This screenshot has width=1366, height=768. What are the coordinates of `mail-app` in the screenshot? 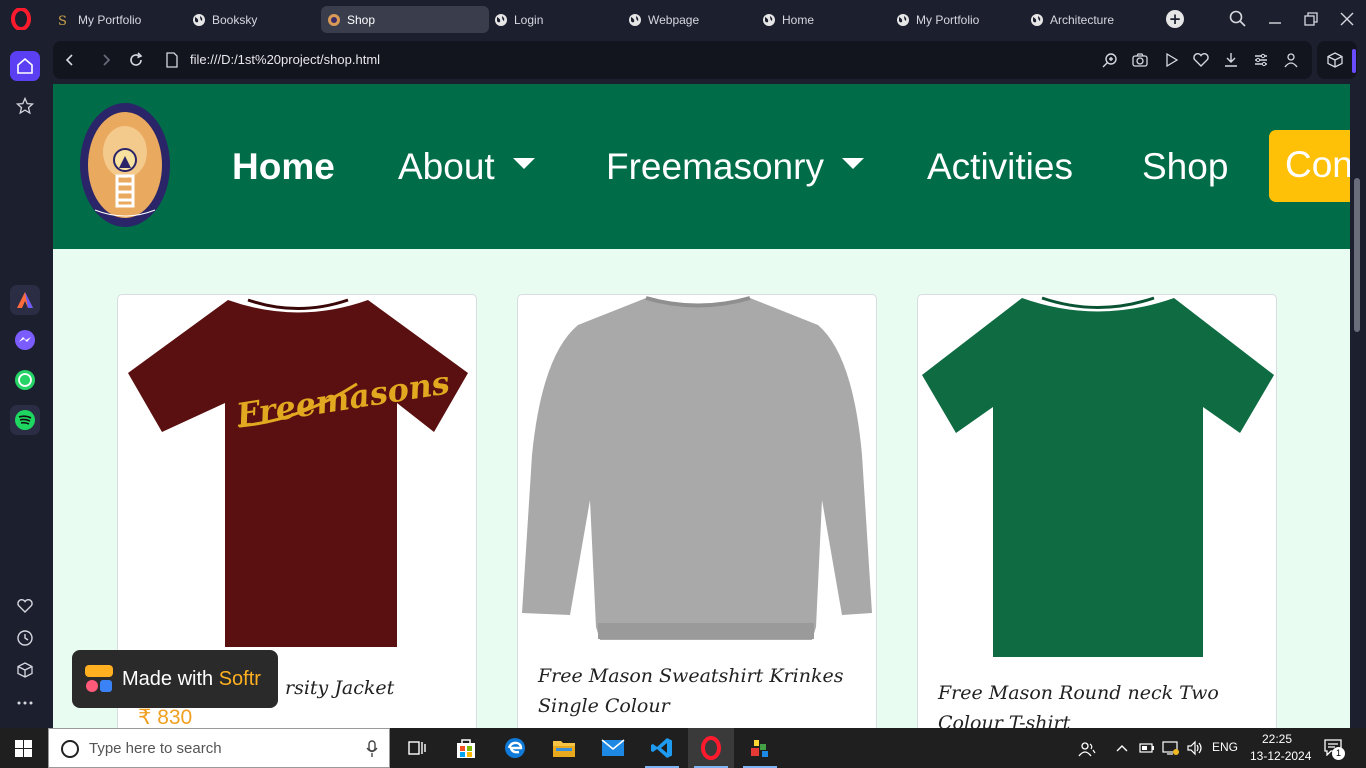 It's located at (613, 748).